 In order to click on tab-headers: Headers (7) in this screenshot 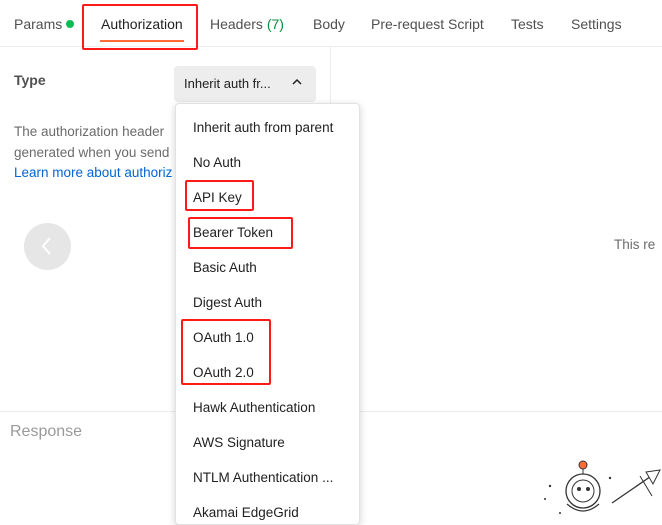, I will do `click(247, 24)`.